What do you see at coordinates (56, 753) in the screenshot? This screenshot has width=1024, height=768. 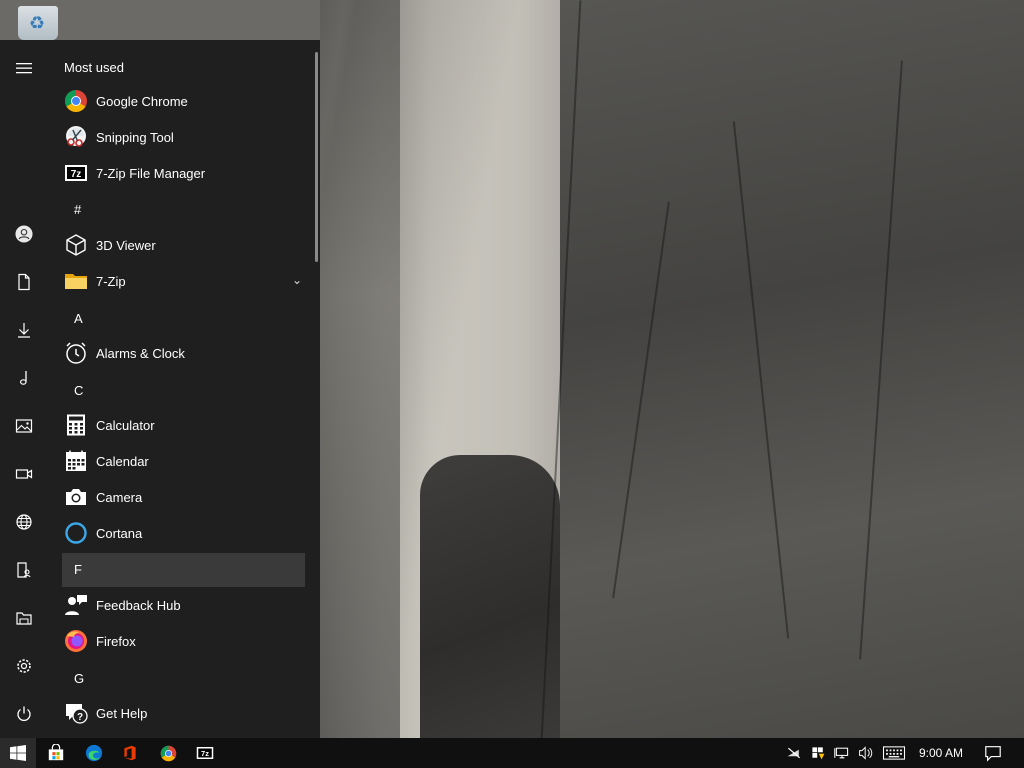 I see `microsoft-store-icon` at bounding box center [56, 753].